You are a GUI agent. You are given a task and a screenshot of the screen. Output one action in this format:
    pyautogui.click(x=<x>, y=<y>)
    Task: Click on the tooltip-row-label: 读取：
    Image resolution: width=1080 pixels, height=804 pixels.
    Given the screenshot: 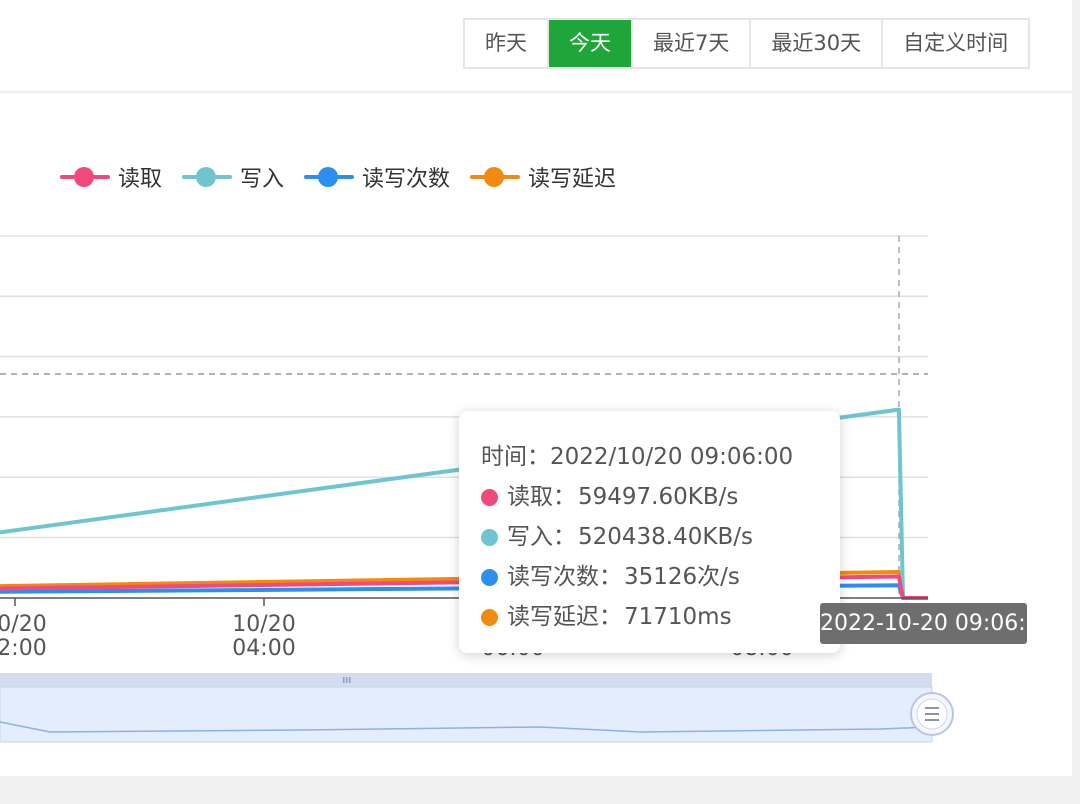 What is the action you would take?
    pyautogui.click(x=541, y=497)
    